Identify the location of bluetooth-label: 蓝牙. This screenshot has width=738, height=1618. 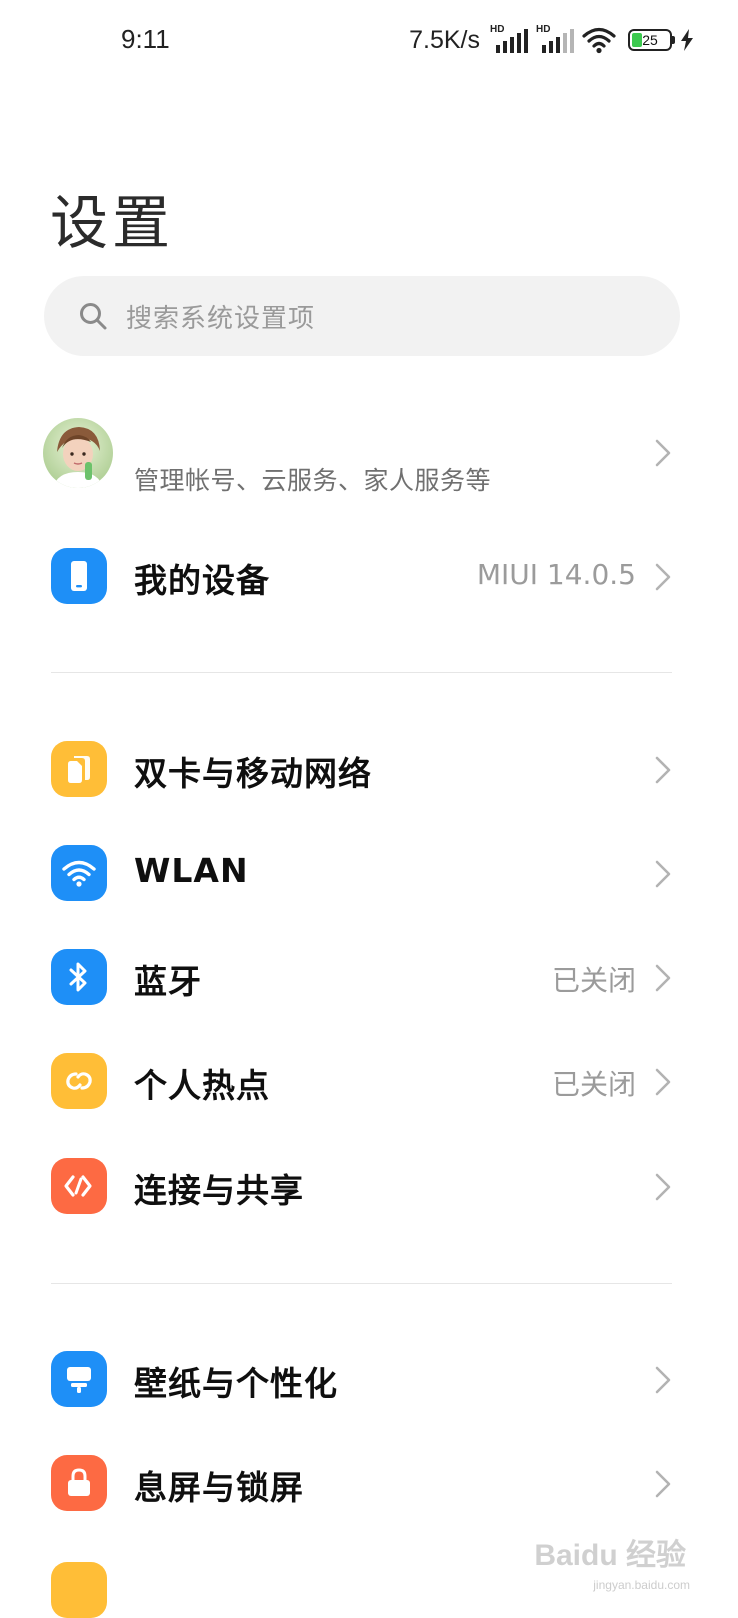
(168, 981).